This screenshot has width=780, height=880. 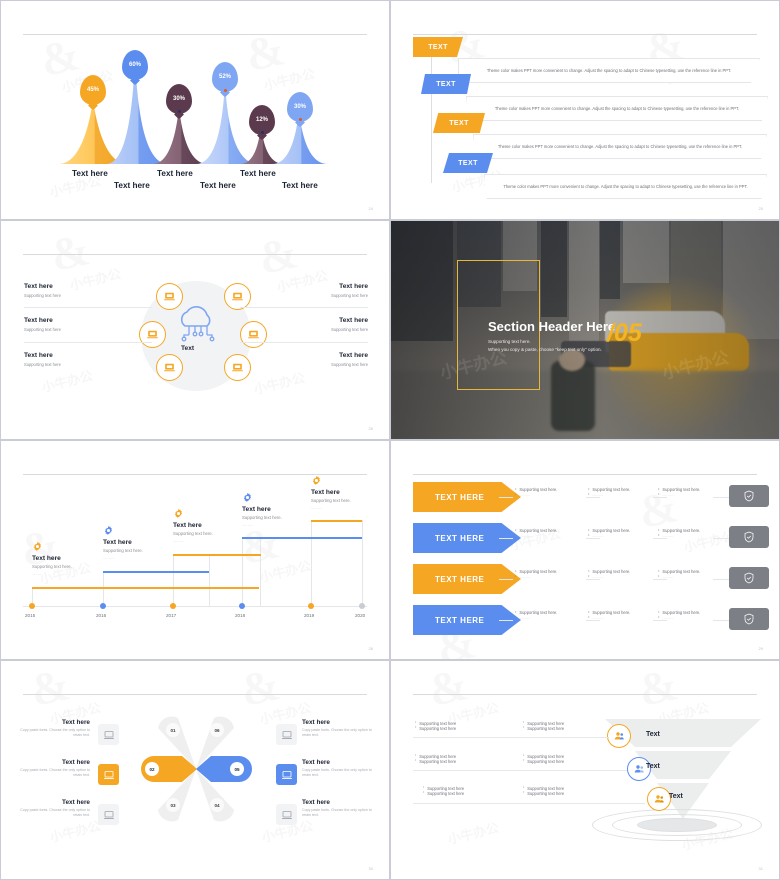 I want to click on milestone-5: Text here Supporting text here. ___ ___, so click(x=350, y=499).